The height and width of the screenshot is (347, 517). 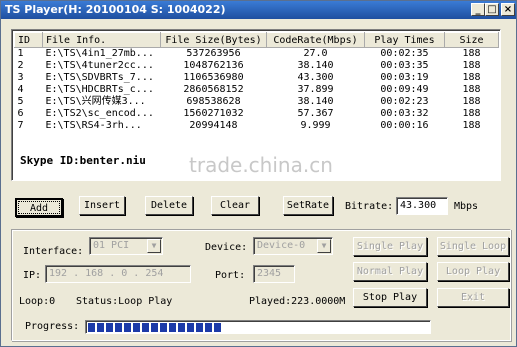 What do you see at coordinates (53, 251) in the screenshot?
I see `interface-label: Interface:` at bounding box center [53, 251].